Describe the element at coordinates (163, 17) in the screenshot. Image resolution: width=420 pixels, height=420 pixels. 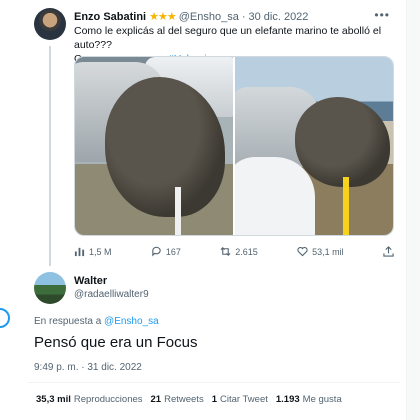
I see `badge-icon: ★★★` at that location.